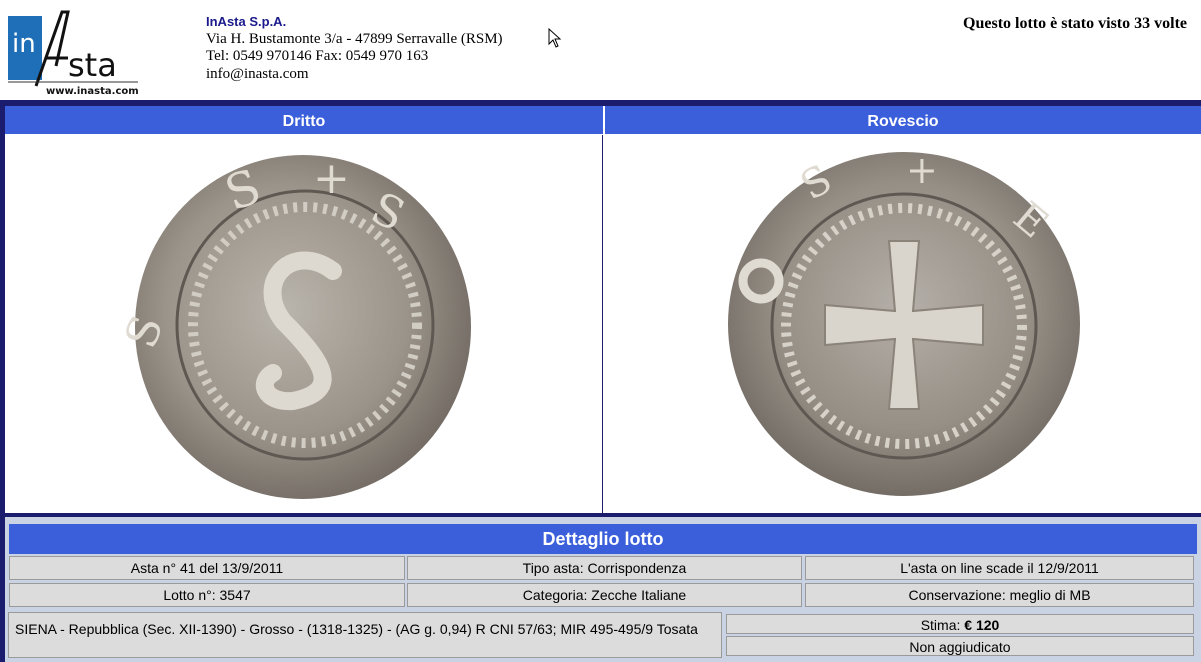 Image resolution: width=1201 pixels, height=662 pixels. What do you see at coordinates (555, 38) in the screenshot?
I see `mouse-cursor-icon` at bounding box center [555, 38].